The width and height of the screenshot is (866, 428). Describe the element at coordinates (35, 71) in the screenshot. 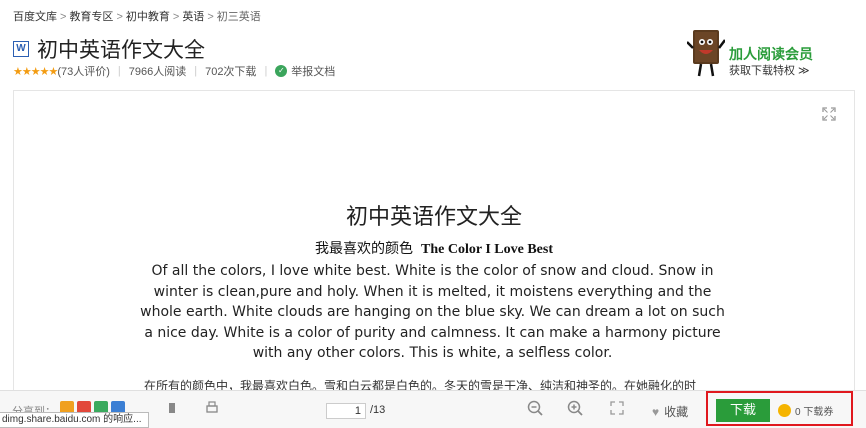

I see `rating-stars-icon: ★★★★★` at that location.